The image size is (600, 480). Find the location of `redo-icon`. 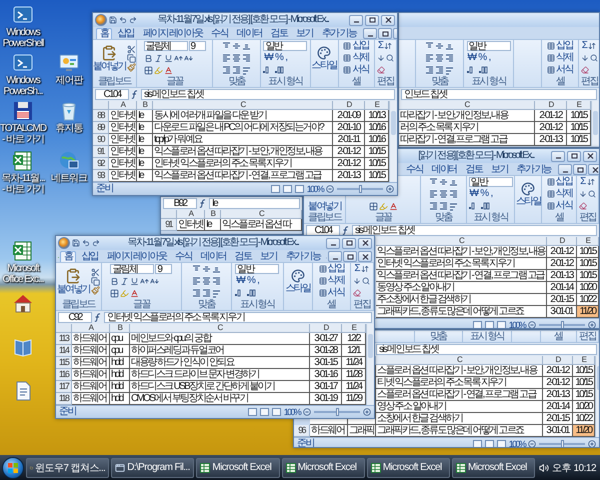

redo-icon is located at coordinates (96, 243).